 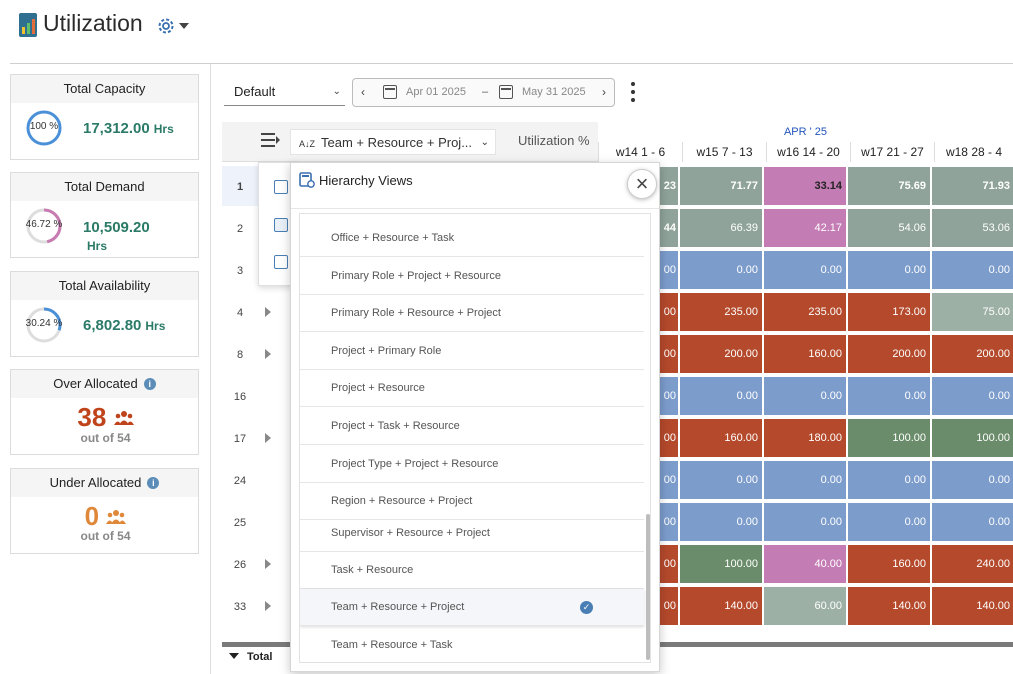 What do you see at coordinates (972, 186) in the screenshot?
I see `utilization-cell: 71.93` at bounding box center [972, 186].